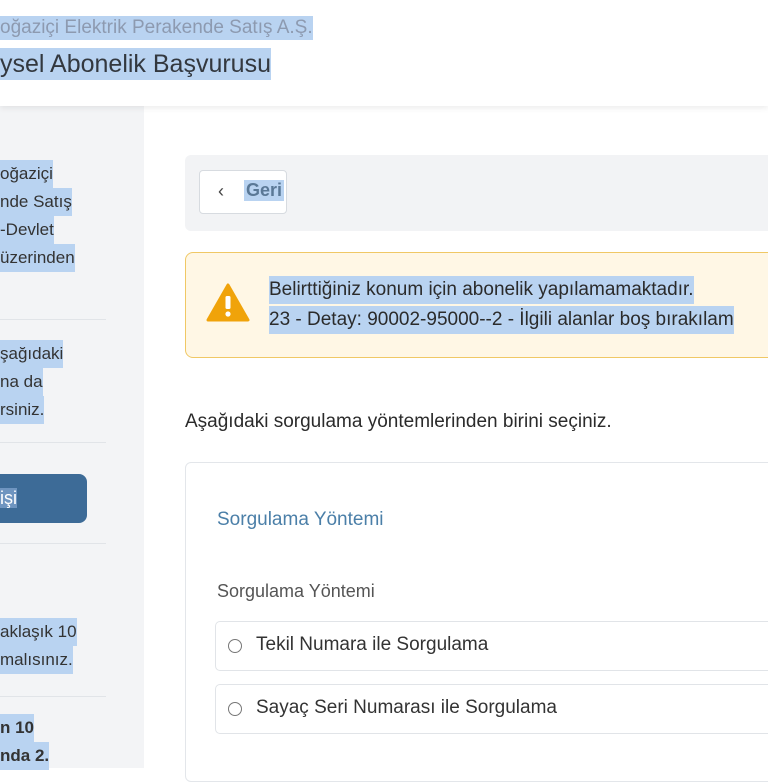 Image resolution: width=768 pixels, height=782 pixels. I want to click on sidebar-text-line: üzerinden, so click(37, 258).